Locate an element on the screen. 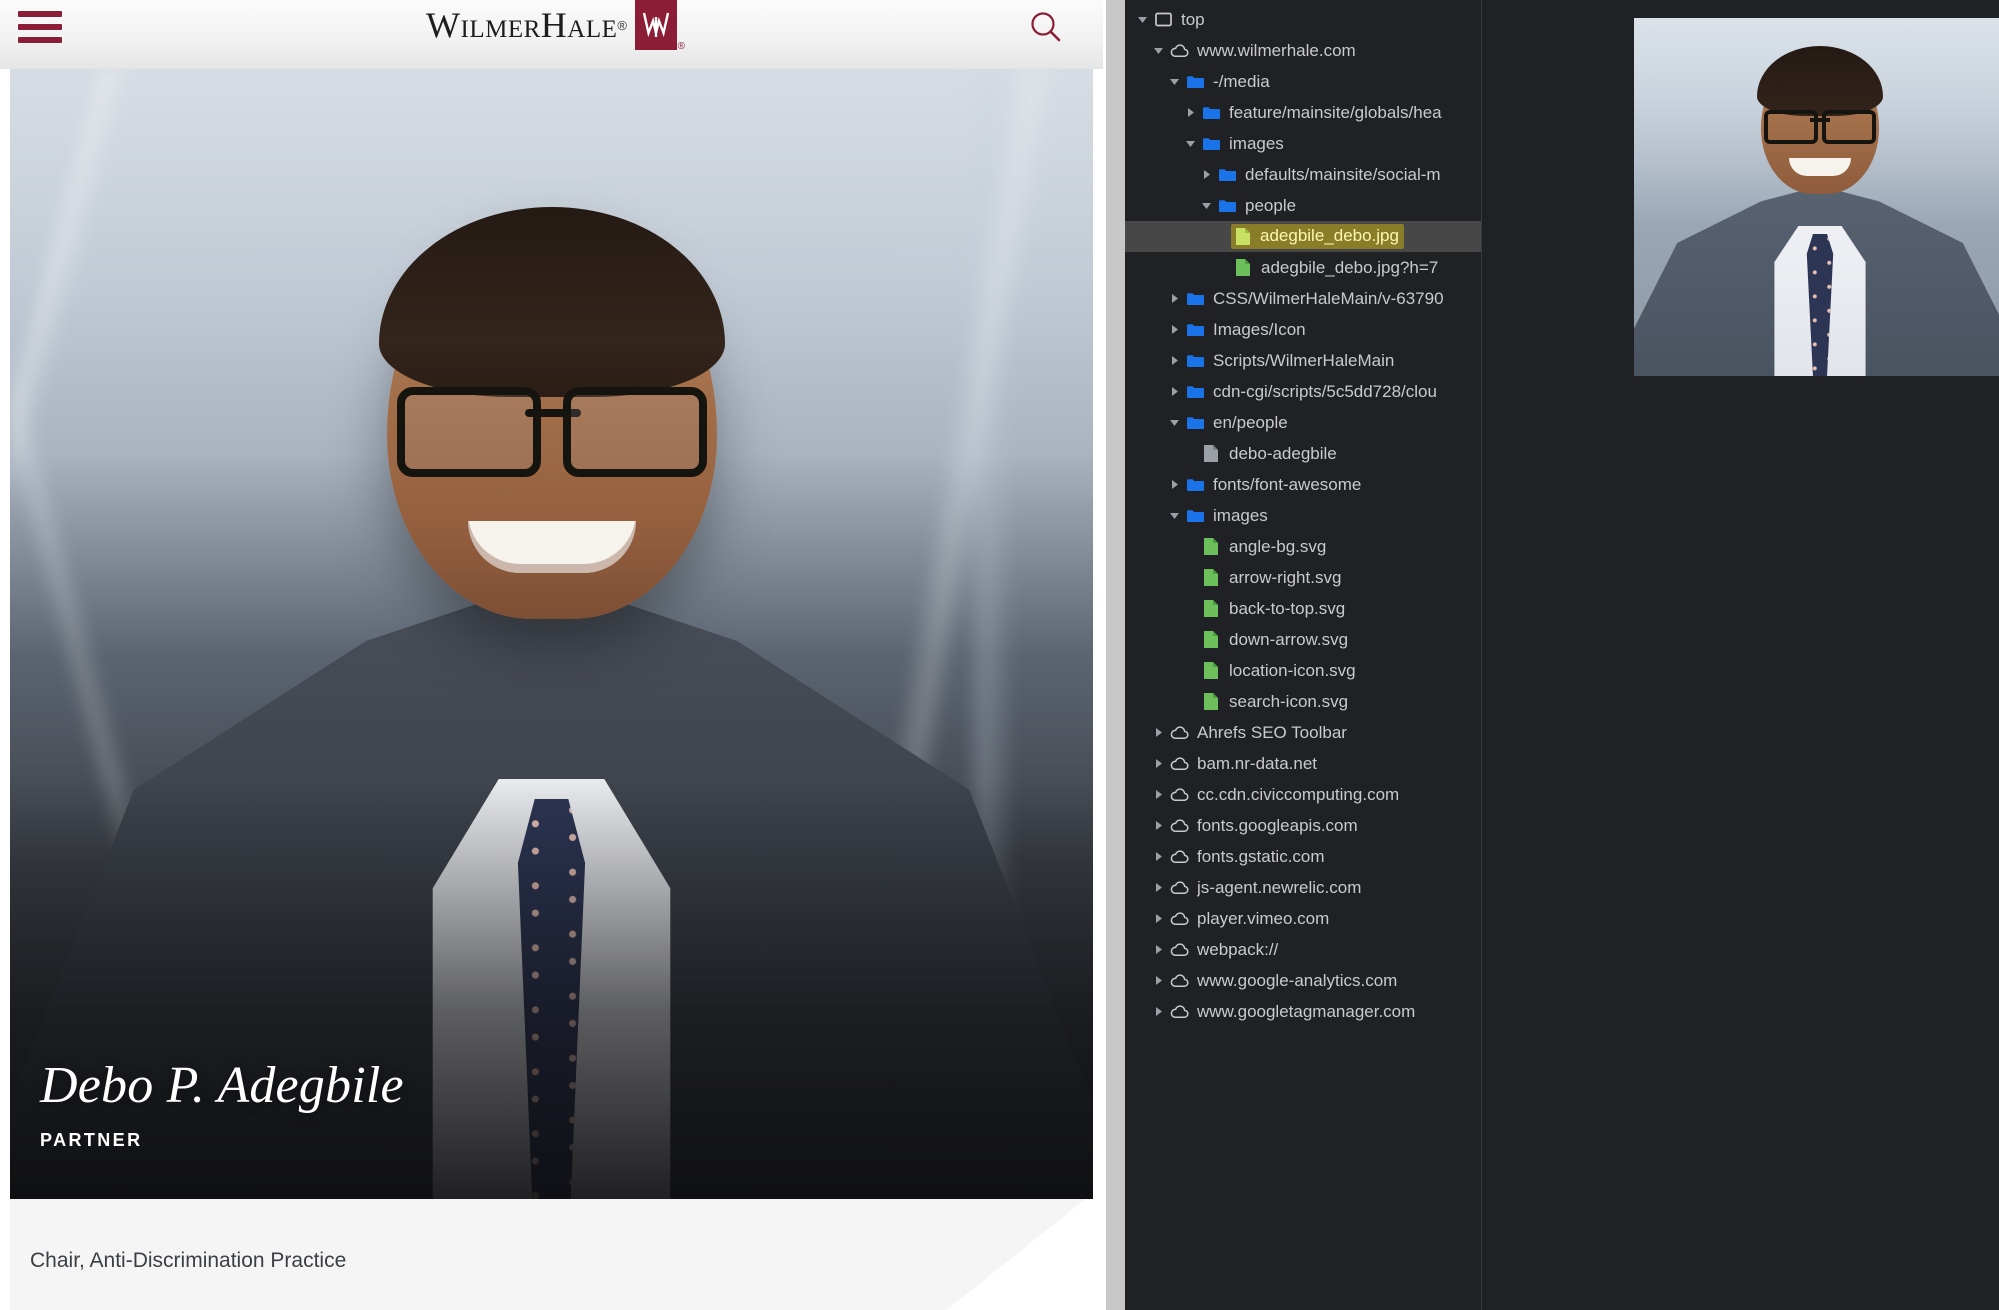 Image resolution: width=1999 pixels, height=1310 pixels. tree-row-body: en/people is located at coordinates (1235, 423).